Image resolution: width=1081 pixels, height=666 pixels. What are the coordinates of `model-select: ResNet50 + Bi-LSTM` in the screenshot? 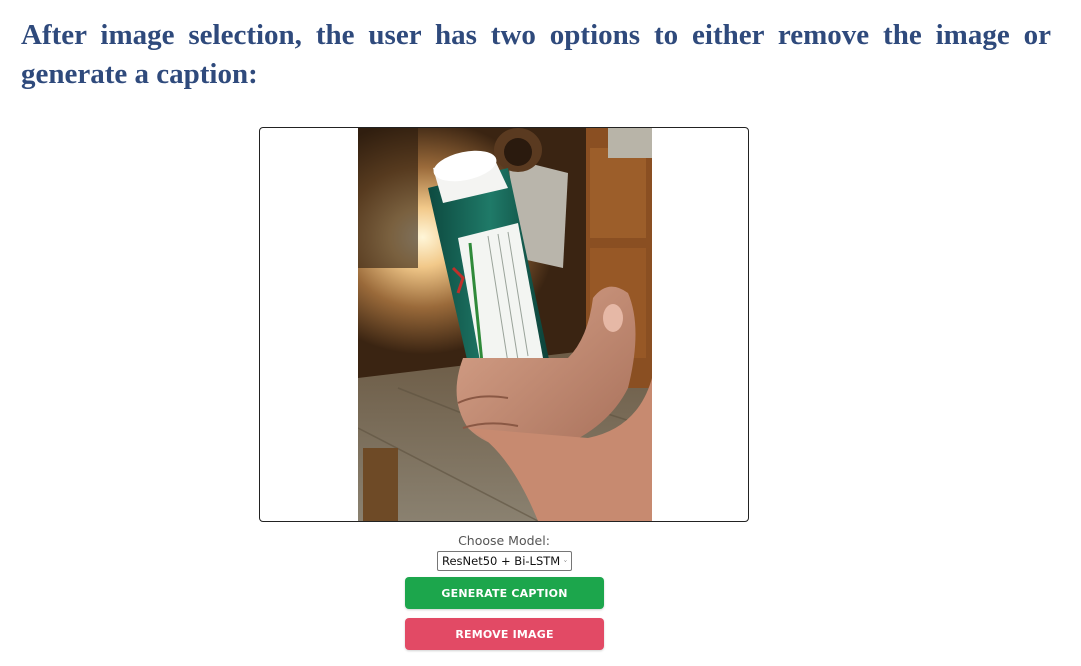 It's located at (504, 561).